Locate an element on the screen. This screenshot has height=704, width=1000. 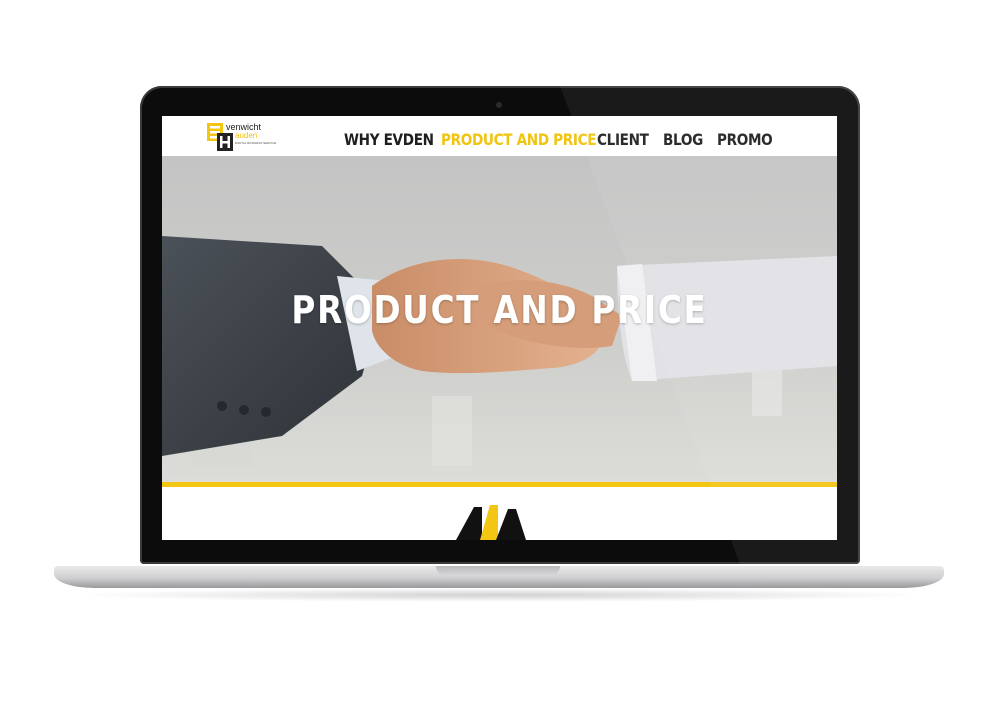
hero-title: PRODUCT AND PRICE is located at coordinates (499, 310).